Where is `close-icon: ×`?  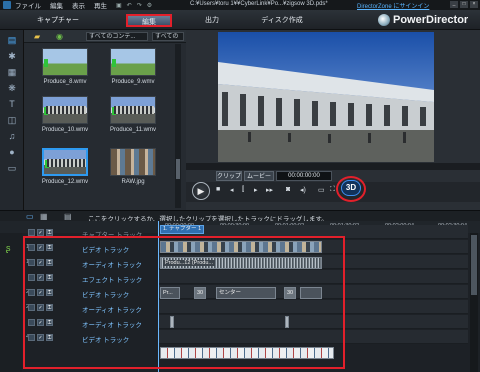
close-icon: × is located at coordinates (474, 4).